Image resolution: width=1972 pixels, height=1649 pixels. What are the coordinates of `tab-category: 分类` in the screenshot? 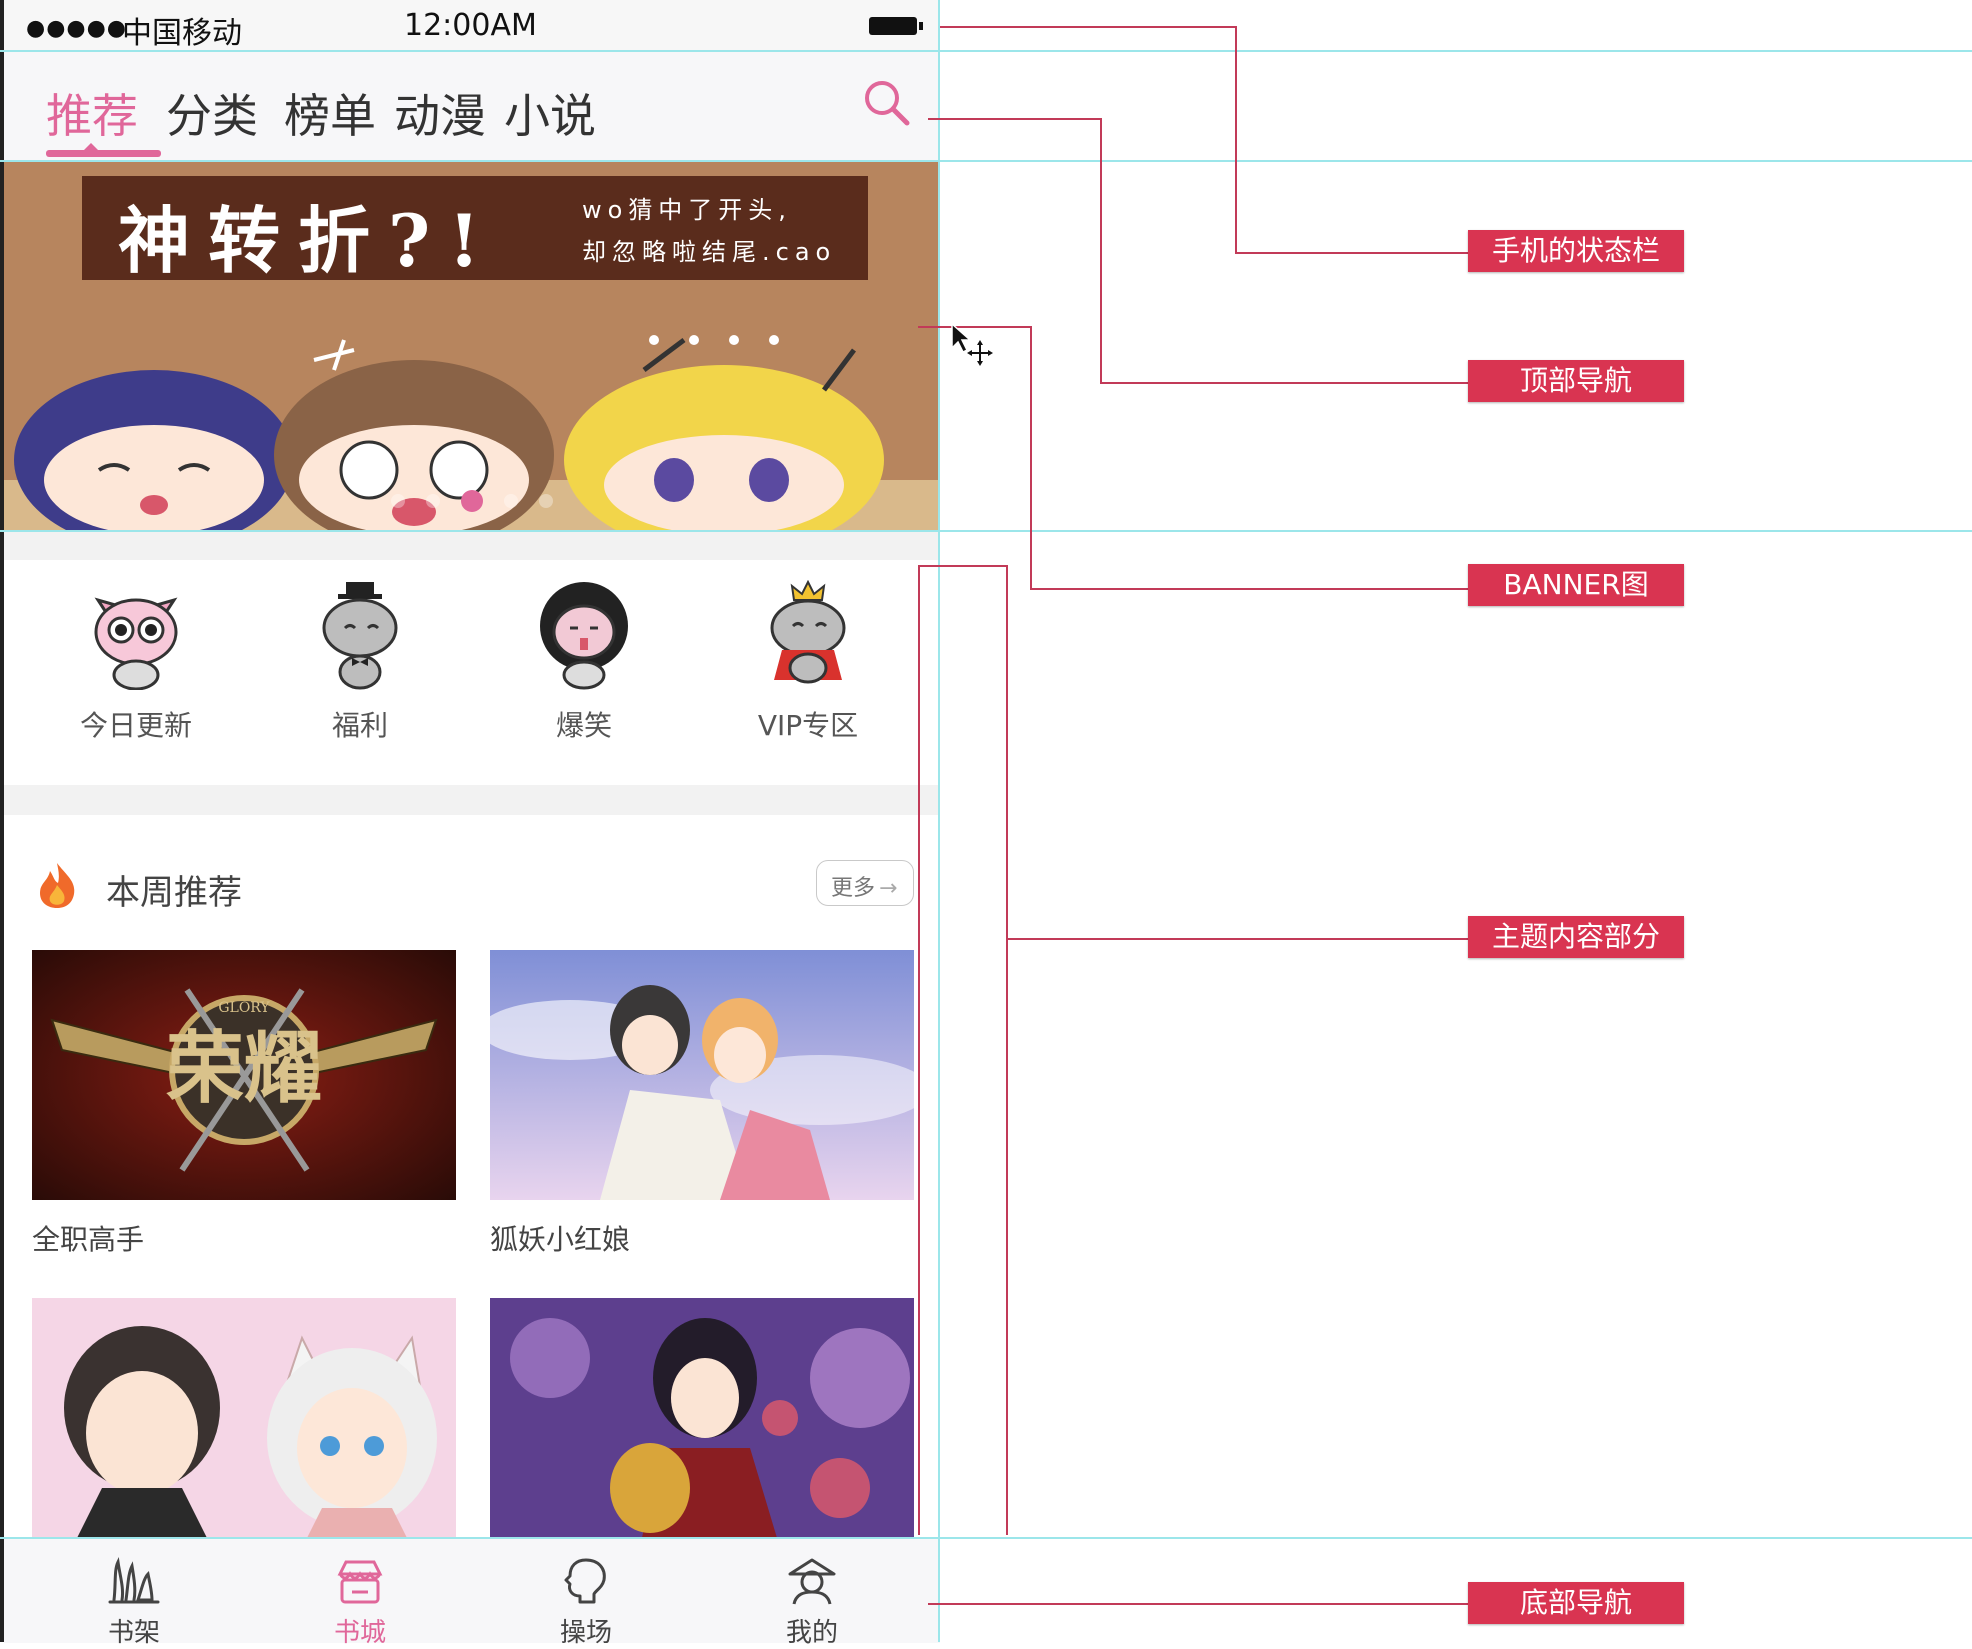 It's located at (212, 113).